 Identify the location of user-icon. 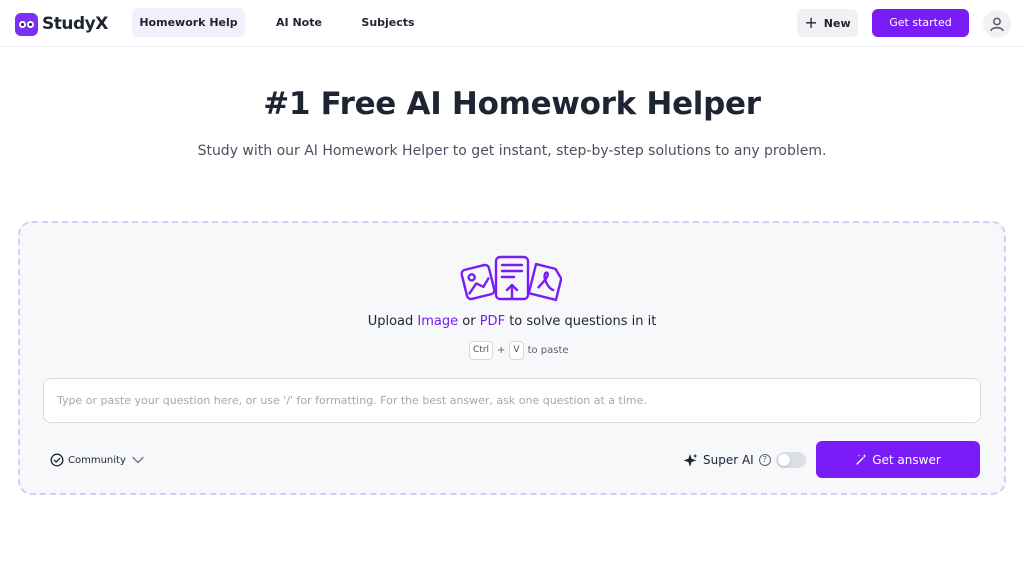
(997, 24).